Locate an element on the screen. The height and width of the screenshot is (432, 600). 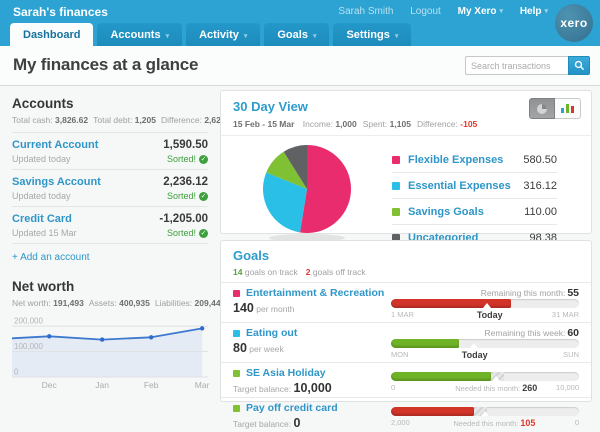
goal-amount-caption: per month is located at coordinates (275, 309).